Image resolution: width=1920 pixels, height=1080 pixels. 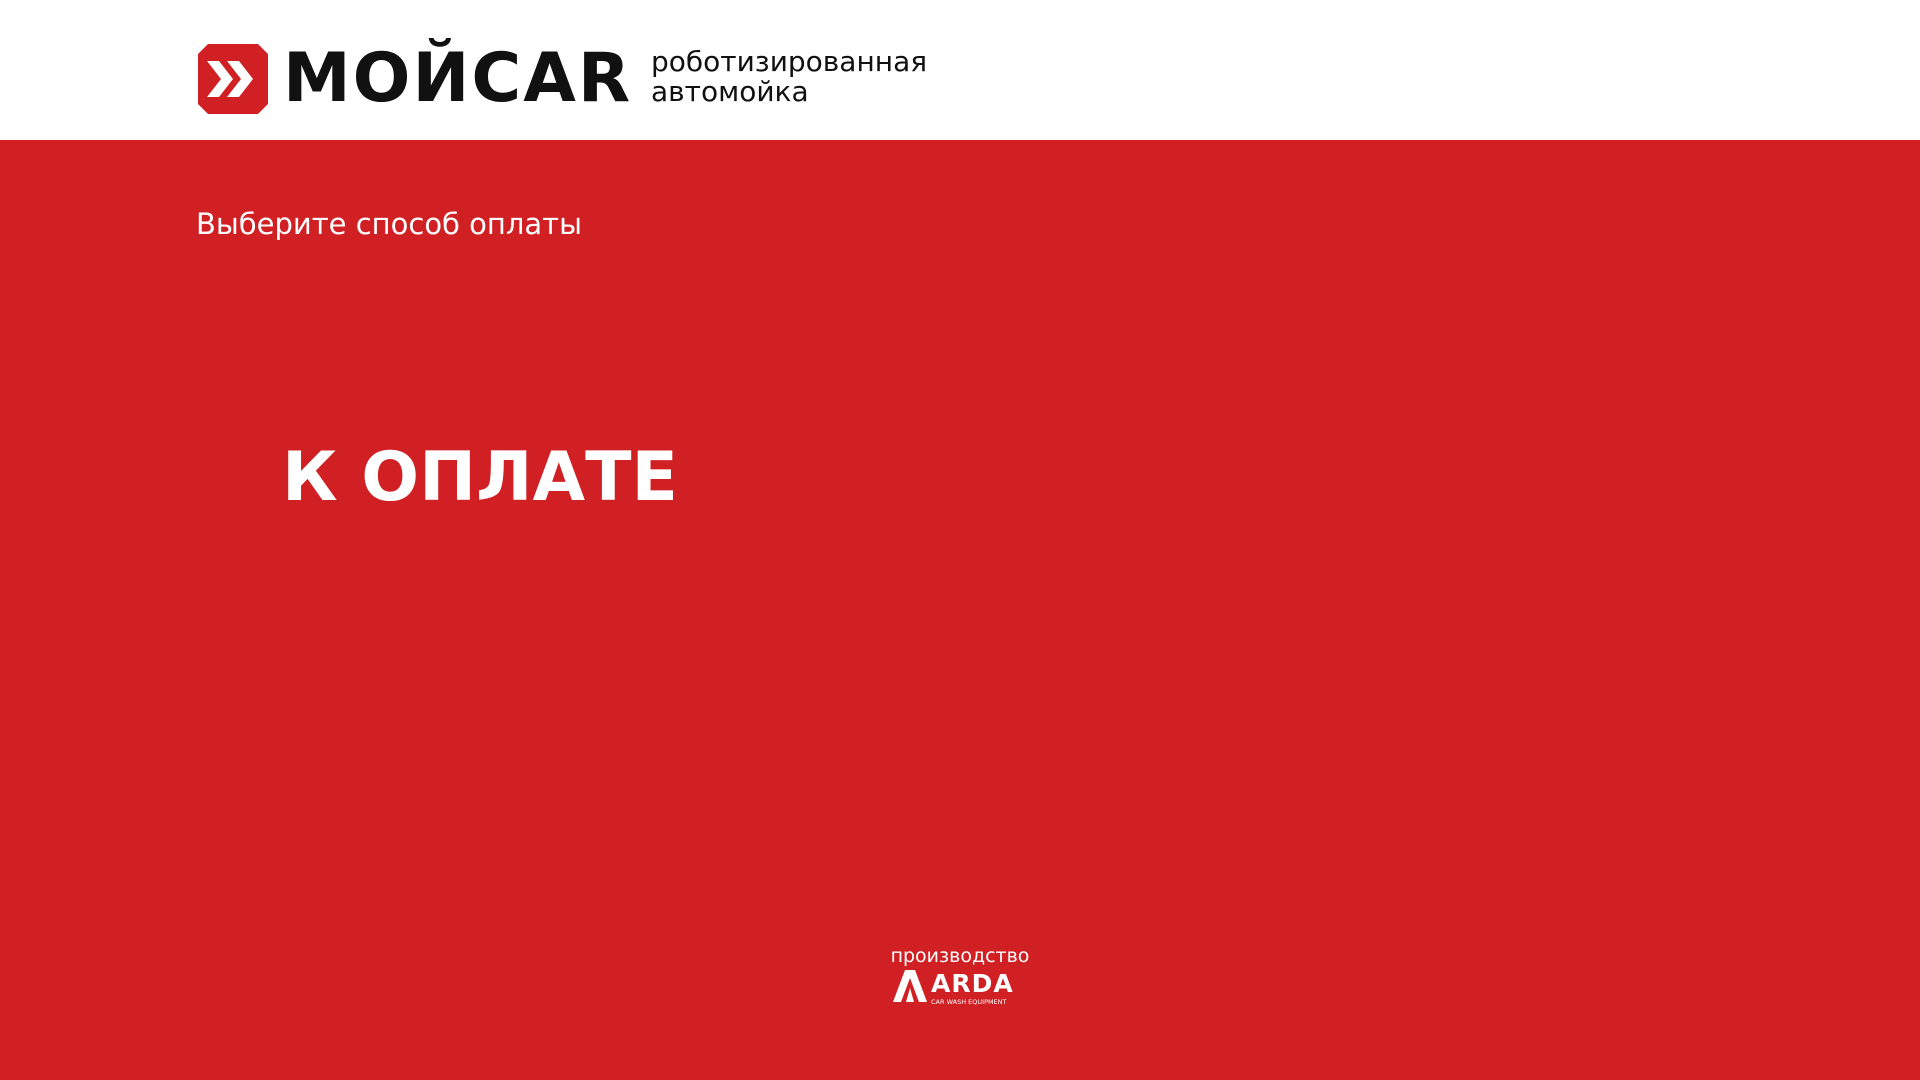 I want to click on brand-tagline-line2: автомойка, so click(x=730, y=91).